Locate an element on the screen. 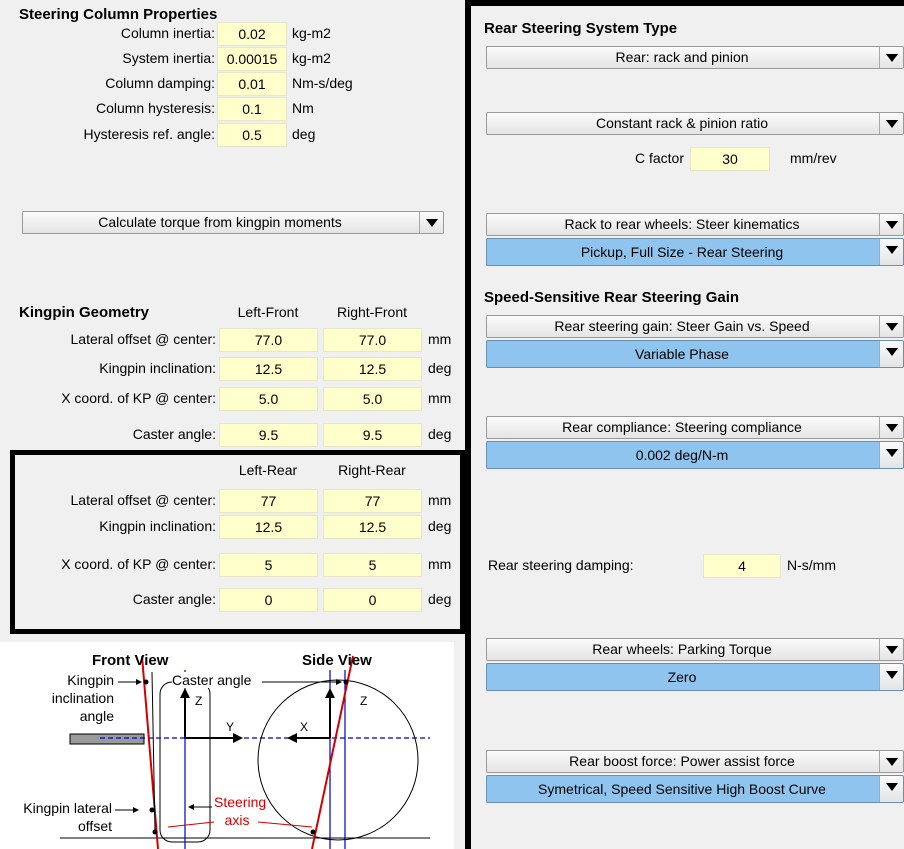 The width and height of the screenshot is (904, 849). rear-steering-title: Rear Steering System Type is located at coordinates (581, 28).